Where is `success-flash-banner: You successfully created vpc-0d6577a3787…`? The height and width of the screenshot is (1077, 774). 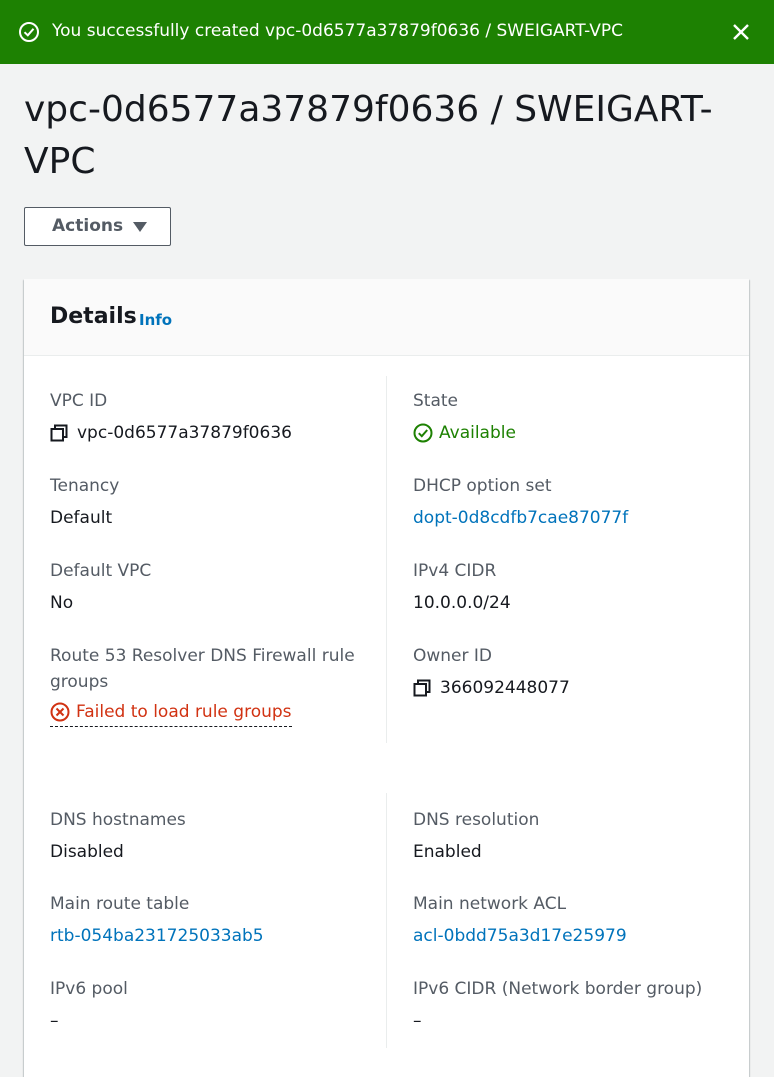 success-flash-banner: You successfully created vpc-0d6577a3787… is located at coordinates (387, 32).